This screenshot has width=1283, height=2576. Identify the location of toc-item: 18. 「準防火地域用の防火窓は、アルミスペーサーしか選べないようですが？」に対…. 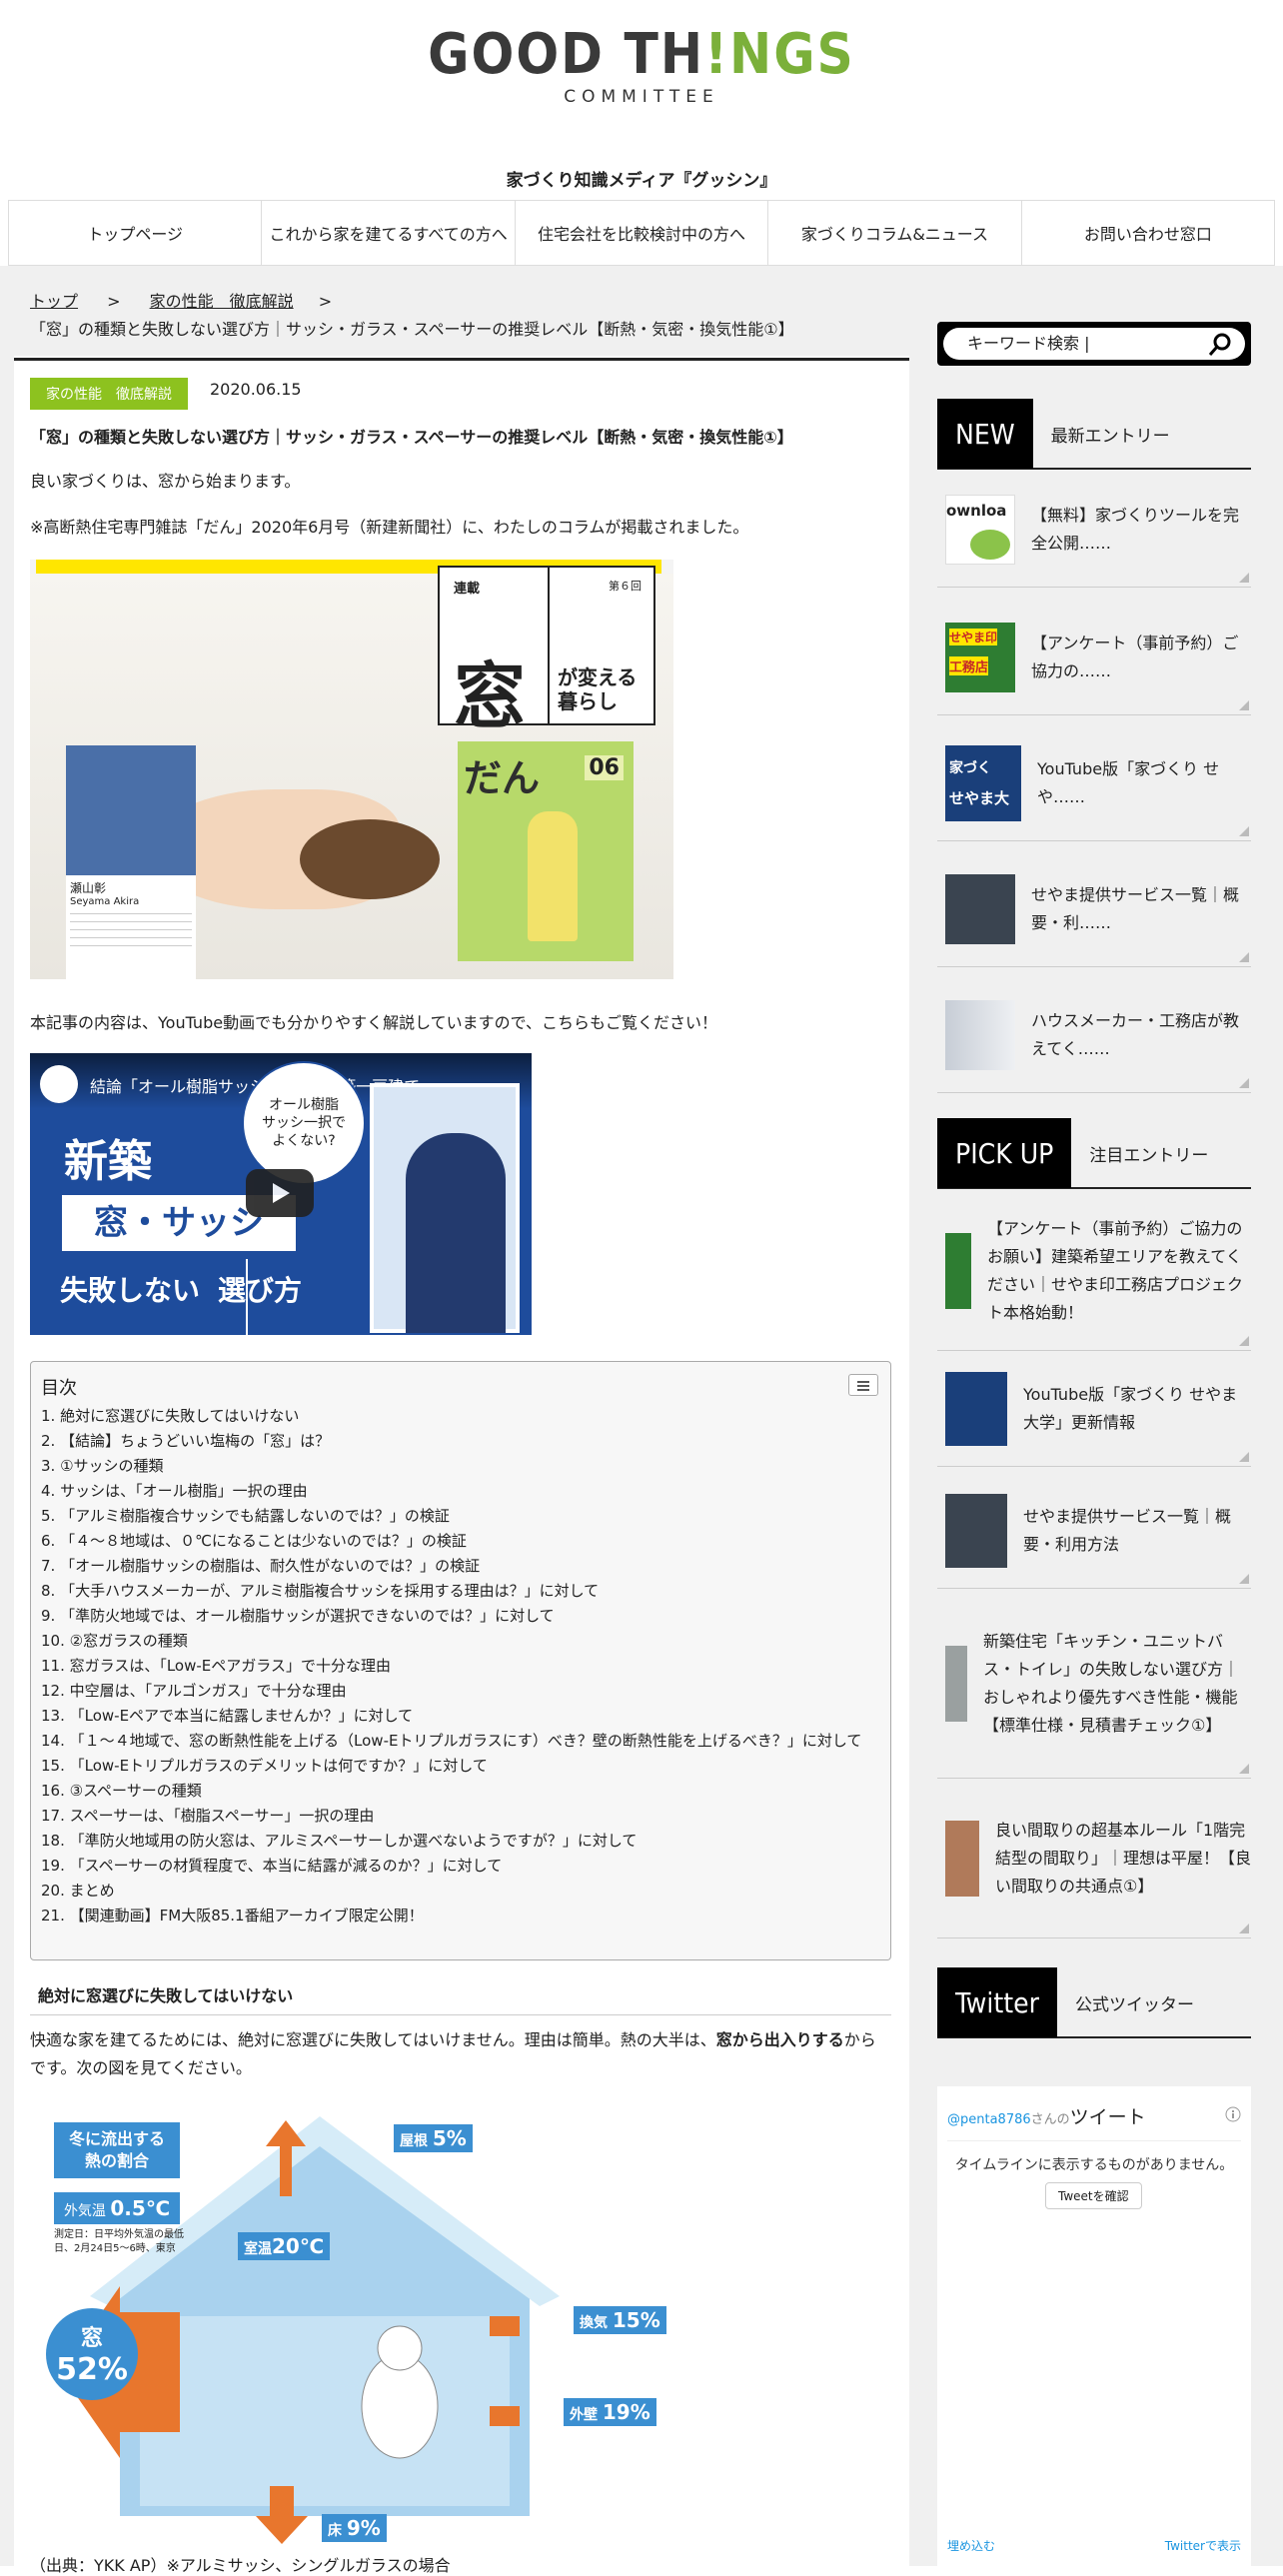
(460, 1841).